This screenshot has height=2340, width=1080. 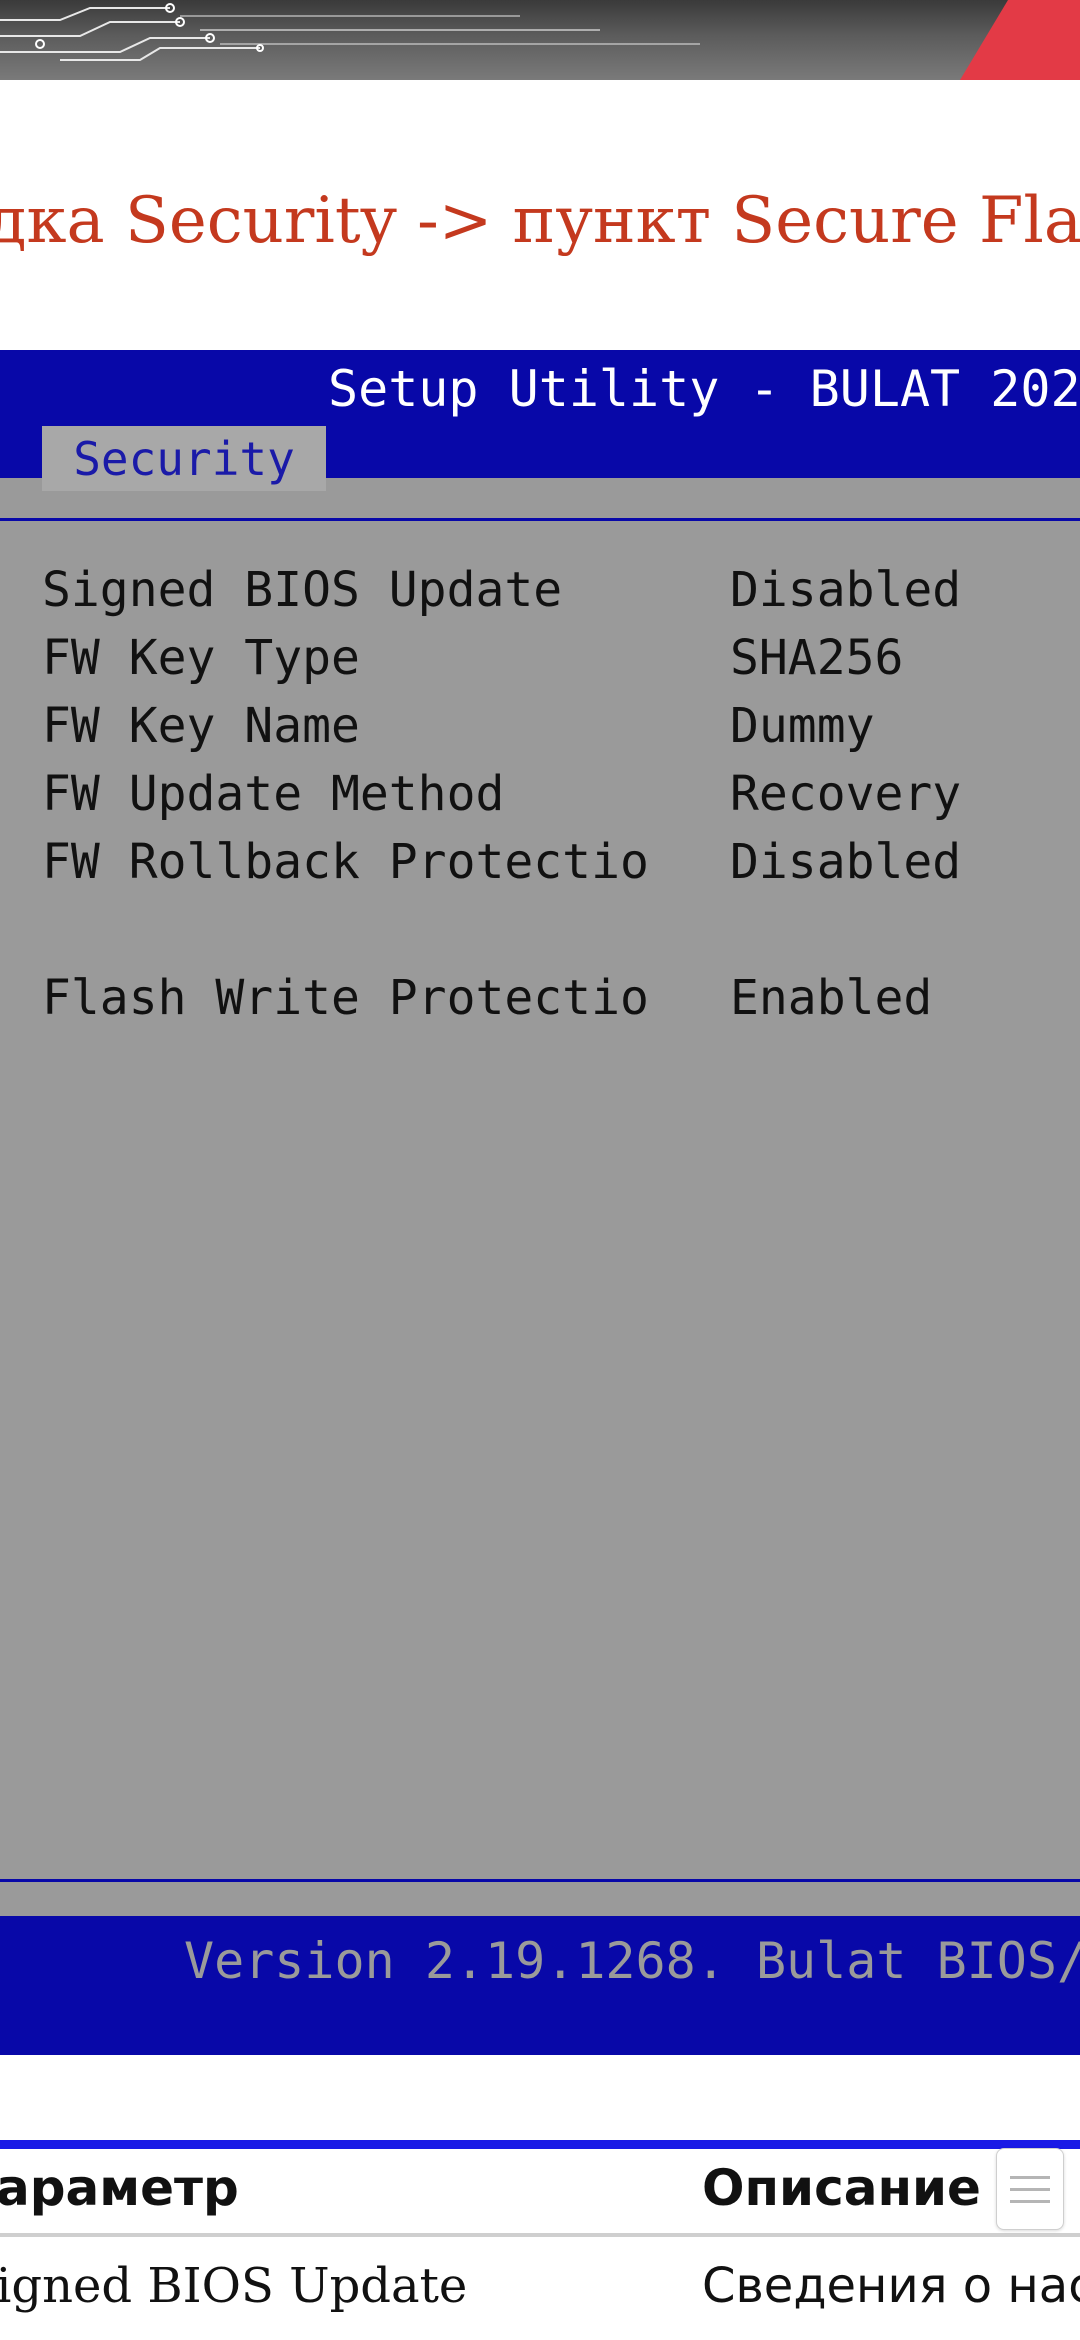 I want to click on bios-title: Setup Utility - BULAT 2020, so click(x=704, y=389).